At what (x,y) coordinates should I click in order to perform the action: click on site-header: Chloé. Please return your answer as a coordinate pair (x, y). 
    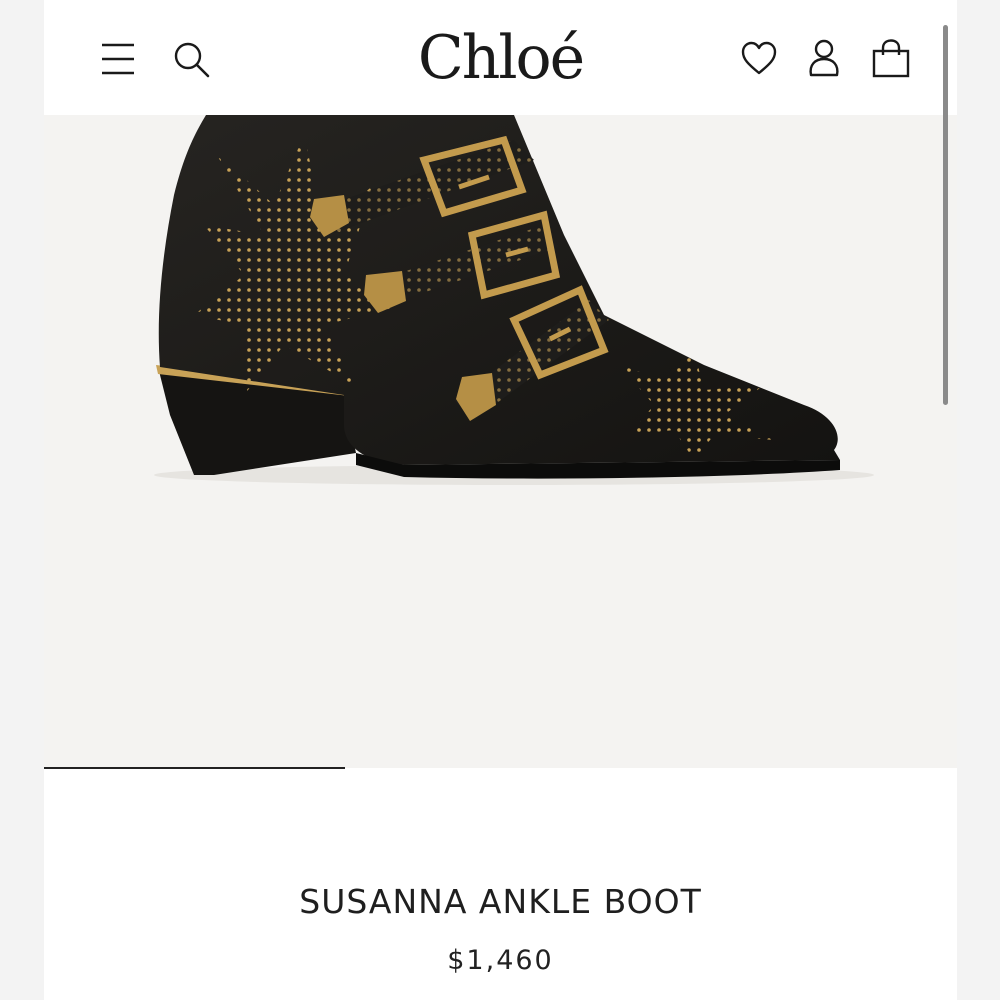
    Looking at the image, I should click on (500, 57).